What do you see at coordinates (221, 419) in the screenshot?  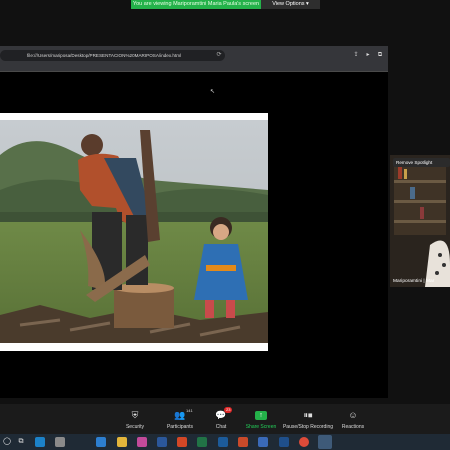 I see `chat-button: 💬 23 Chat` at bounding box center [221, 419].